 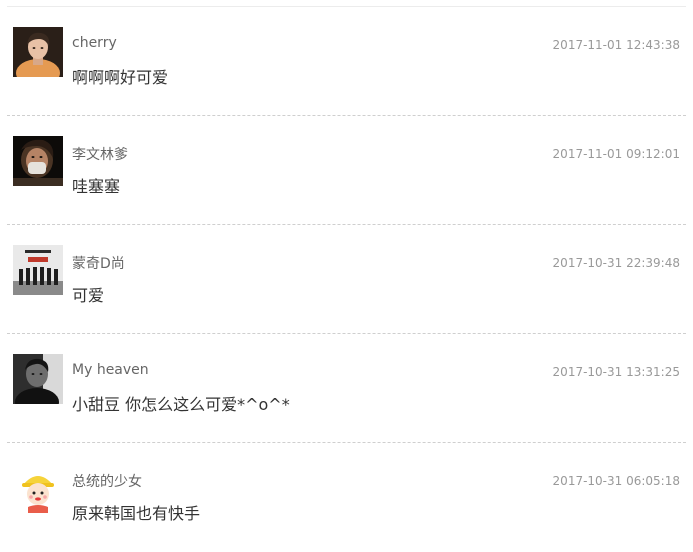 I want to click on comment-text: 啊啊啊好可爱, so click(x=120, y=77).